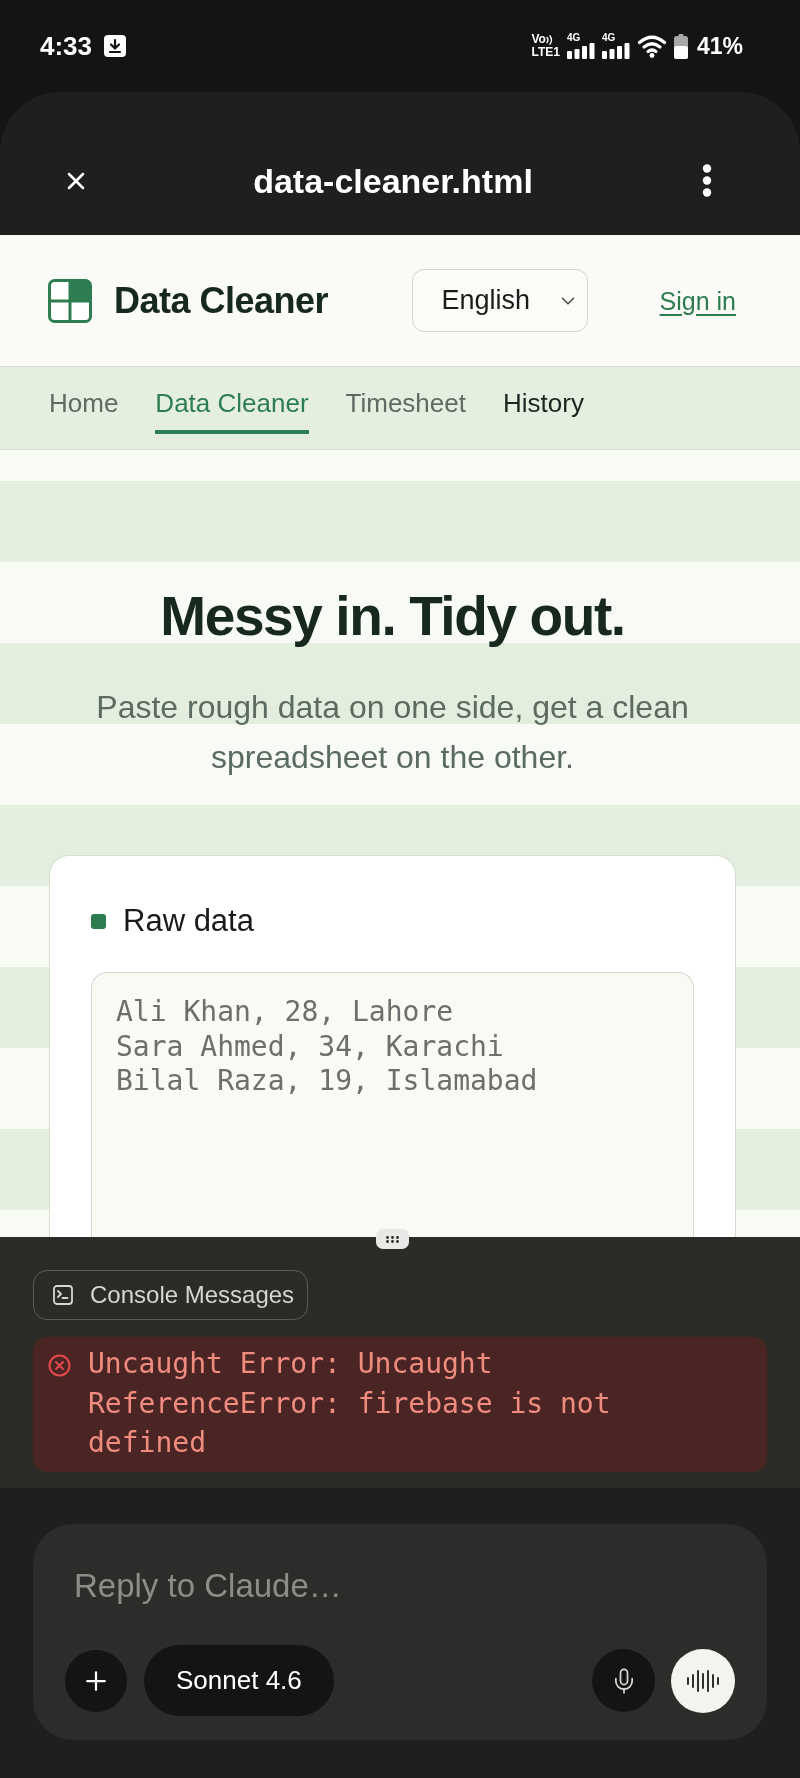 The width and height of the screenshot is (800, 1778). What do you see at coordinates (66, 46) in the screenshot?
I see `status-time: 4:33` at bounding box center [66, 46].